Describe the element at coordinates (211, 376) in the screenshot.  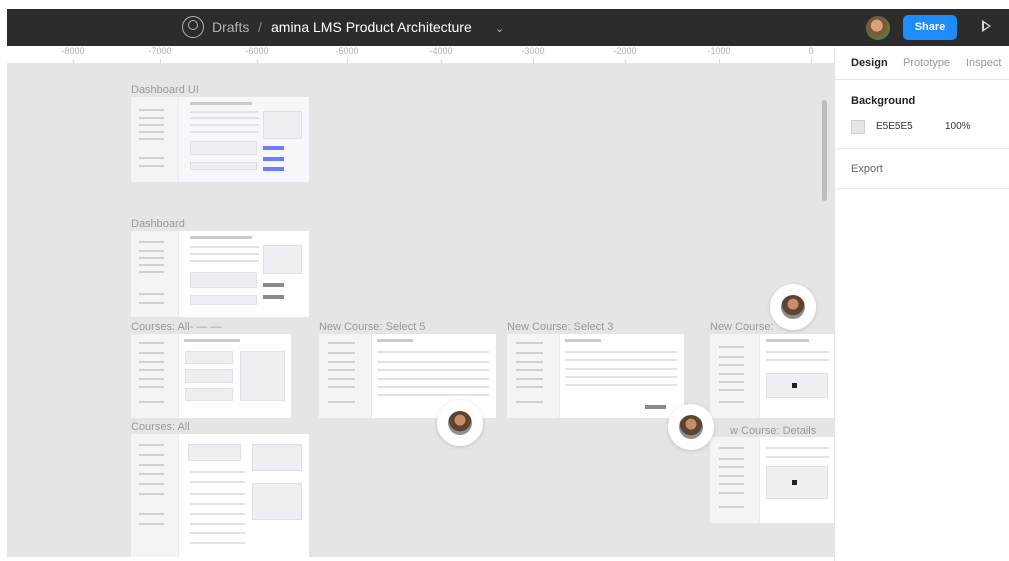
I see `frame-courses-all-draft` at that location.